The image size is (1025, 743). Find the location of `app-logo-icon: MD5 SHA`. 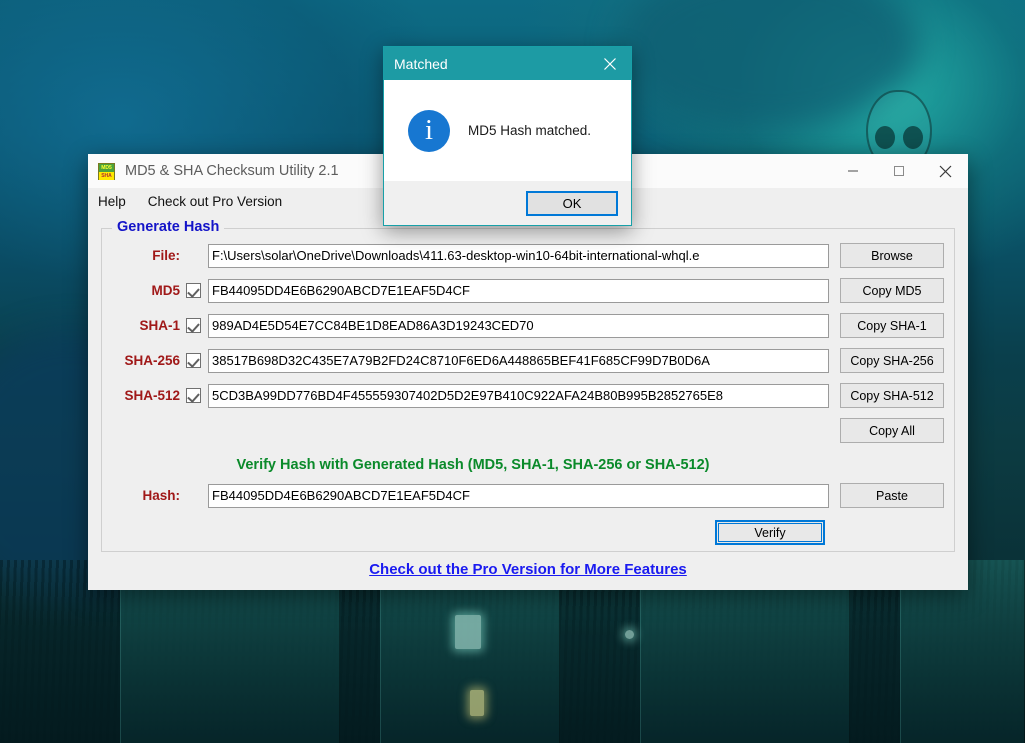

app-logo-icon: MD5 SHA is located at coordinates (106, 171).